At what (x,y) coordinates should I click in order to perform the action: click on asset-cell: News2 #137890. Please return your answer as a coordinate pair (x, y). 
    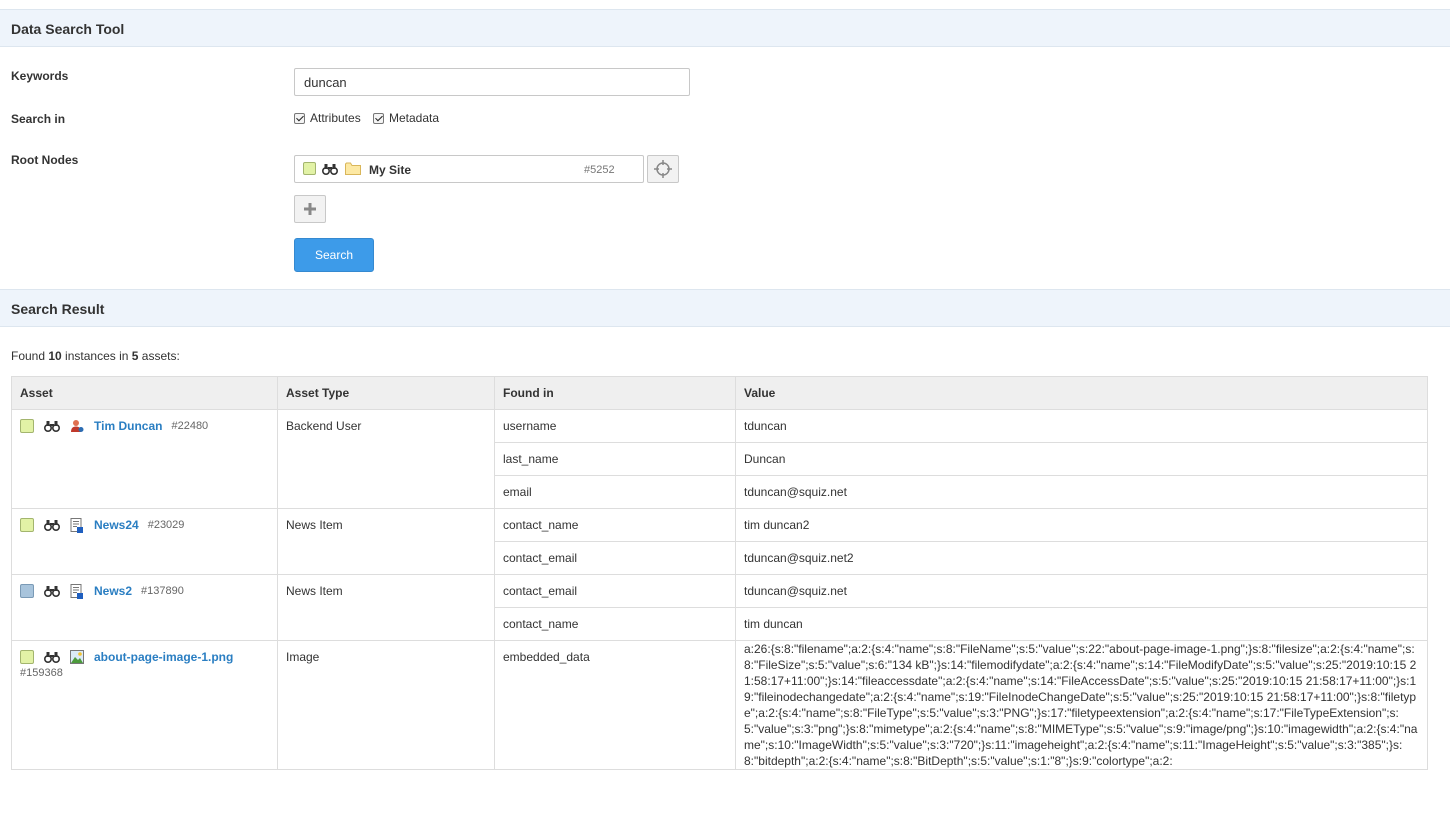
    Looking at the image, I should click on (144, 607).